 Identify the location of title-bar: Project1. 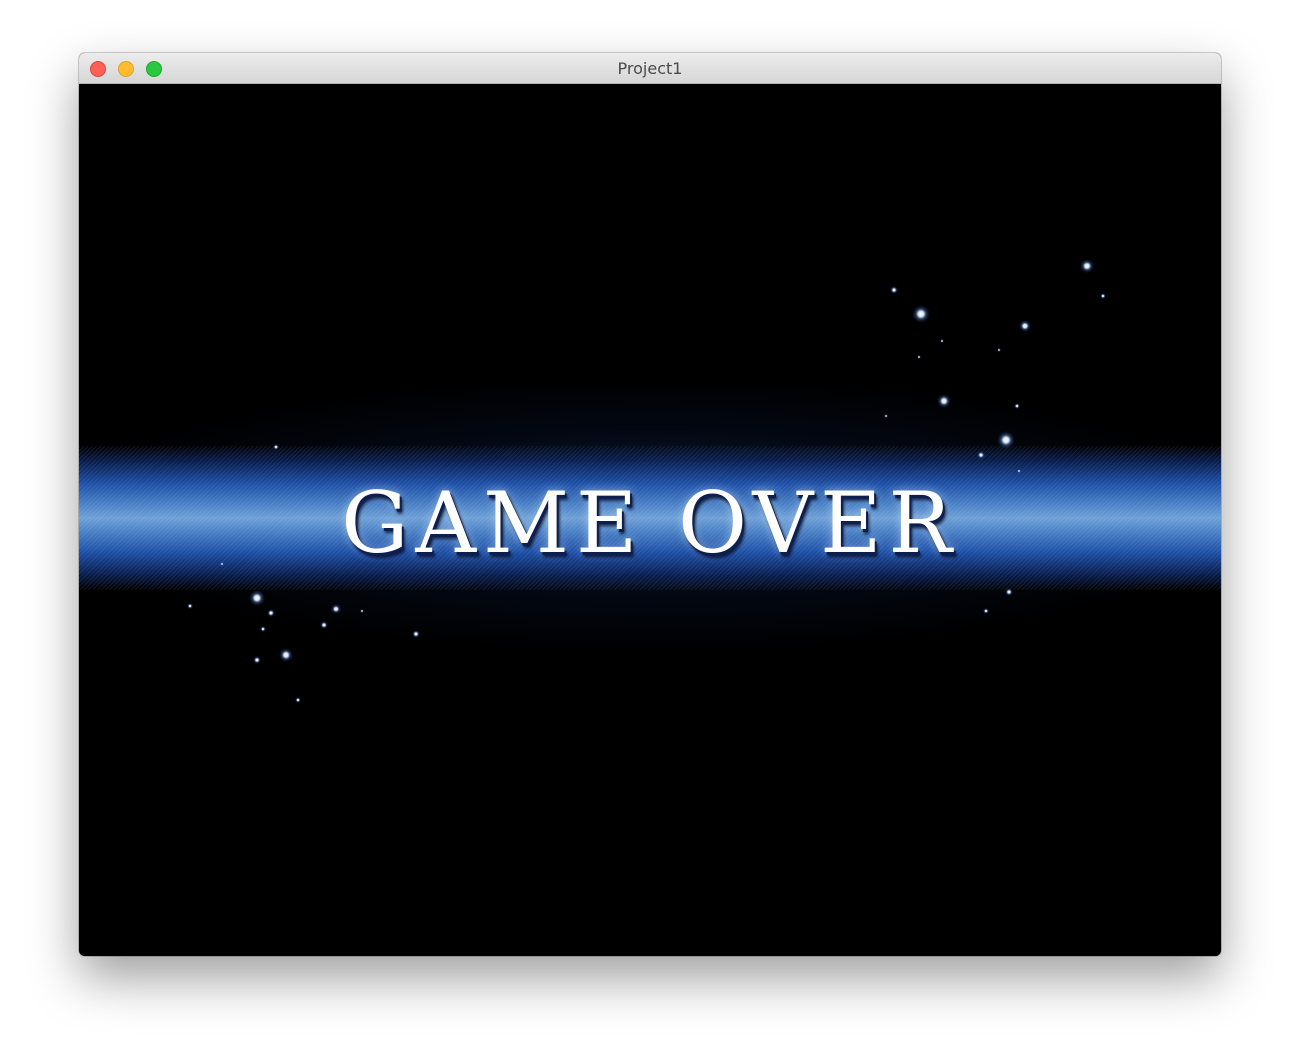
(650, 68).